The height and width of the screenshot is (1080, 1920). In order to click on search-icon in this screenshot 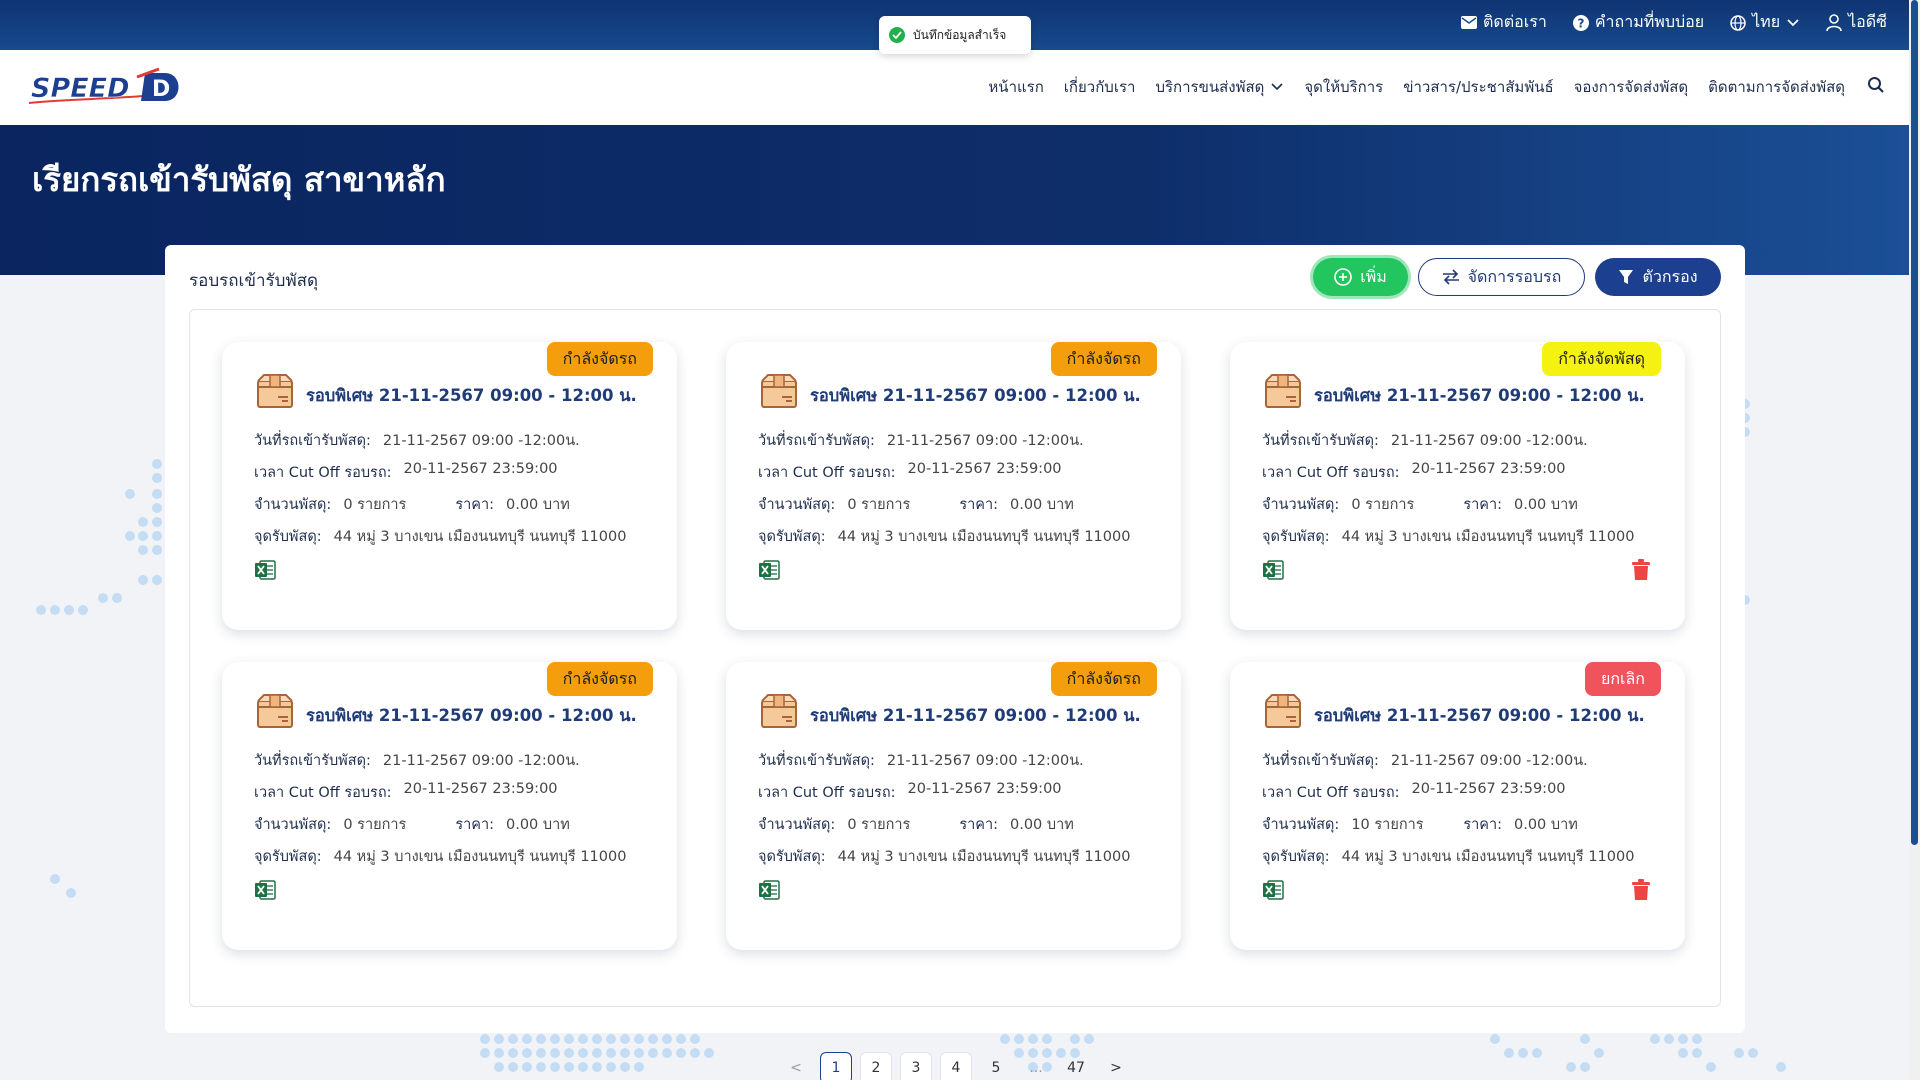, I will do `click(1876, 87)`.